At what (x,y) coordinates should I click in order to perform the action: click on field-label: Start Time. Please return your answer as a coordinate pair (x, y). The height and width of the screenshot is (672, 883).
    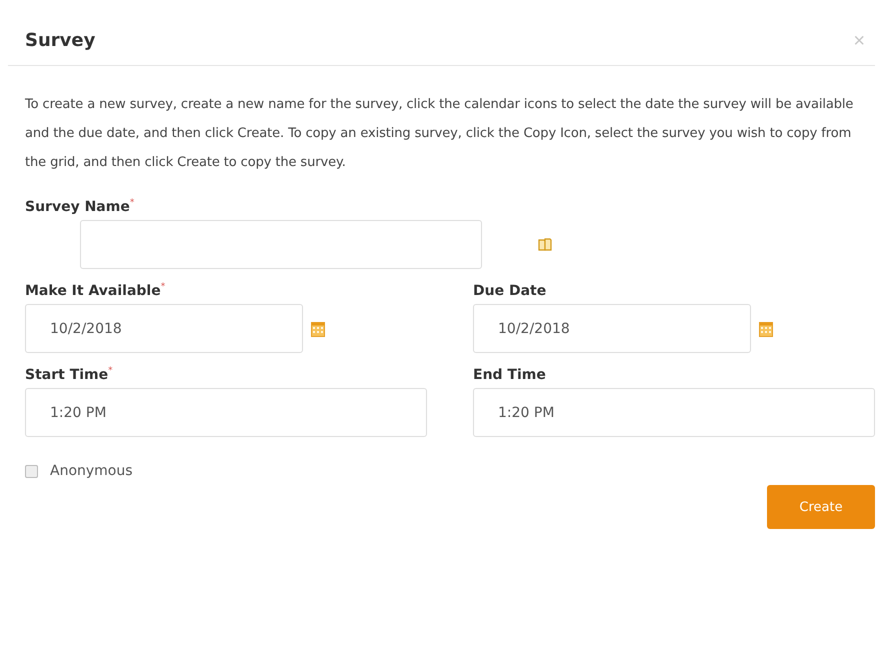
    Looking at the image, I should click on (66, 375).